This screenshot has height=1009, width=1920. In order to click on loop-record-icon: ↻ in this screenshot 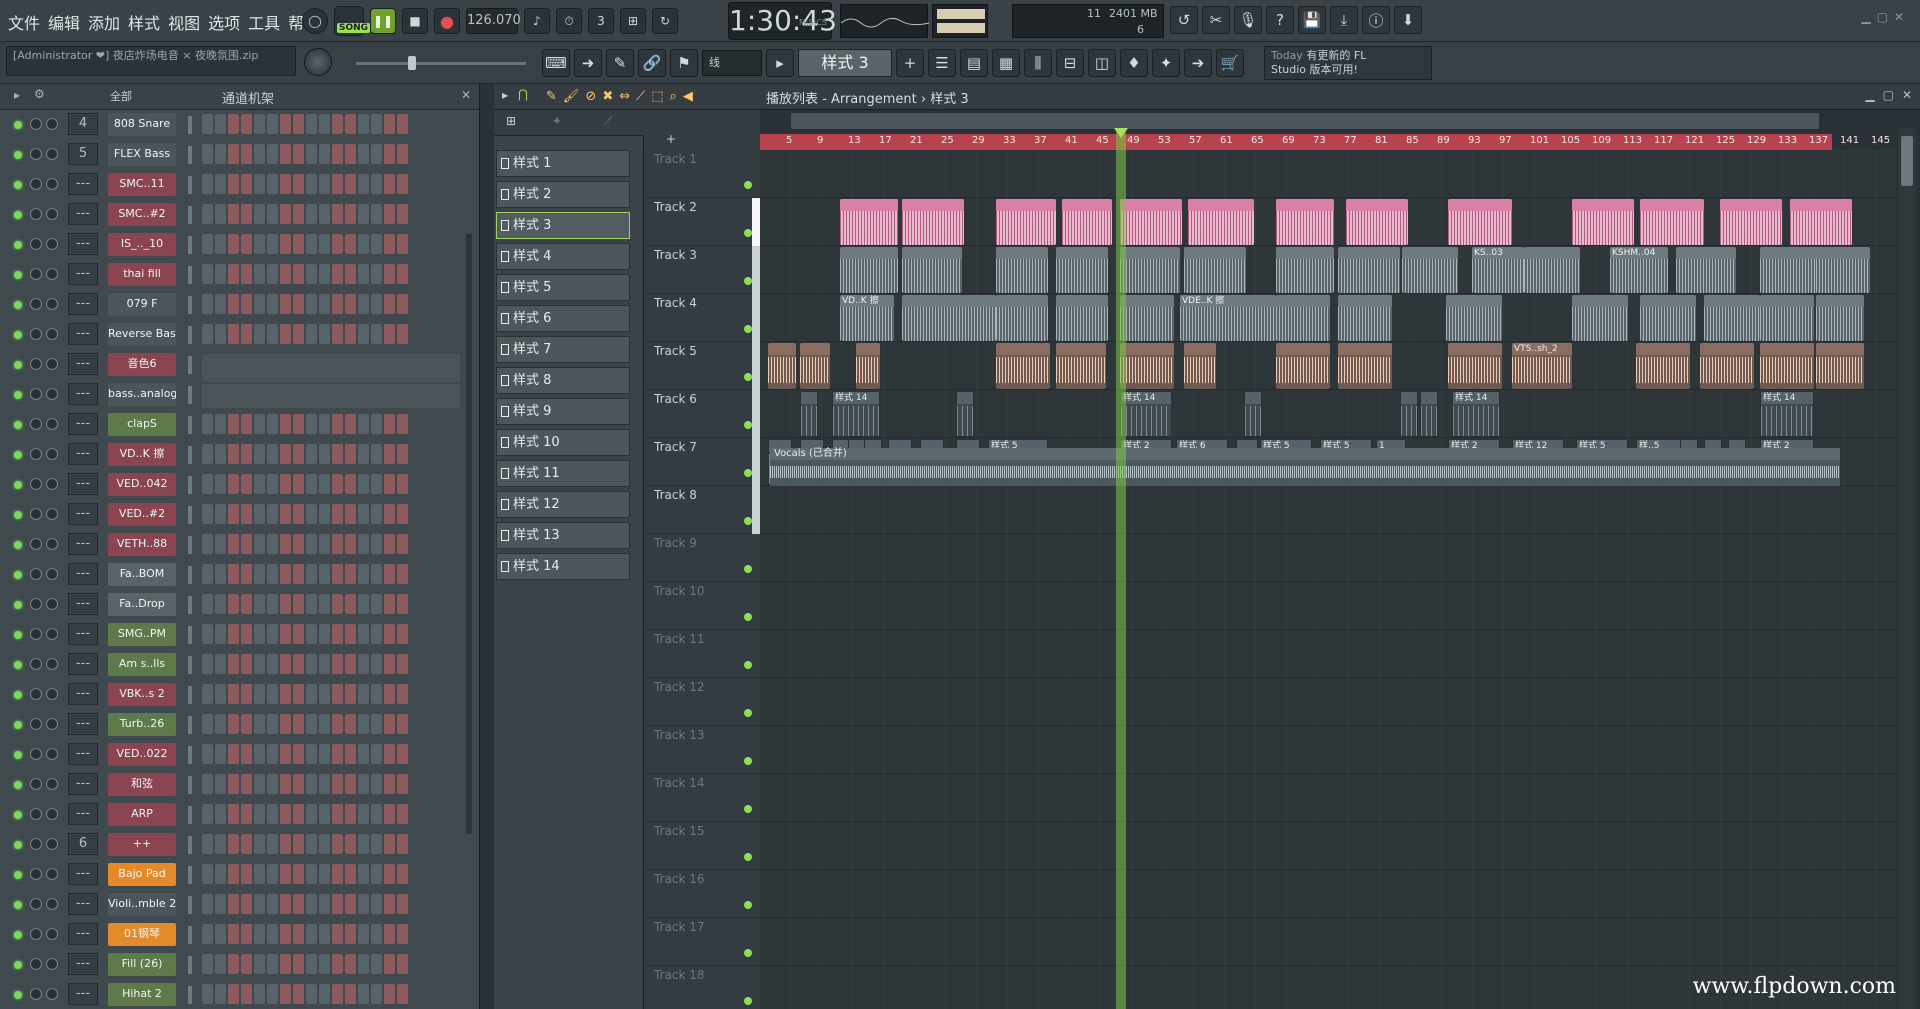, I will do `click(665, 21)`.